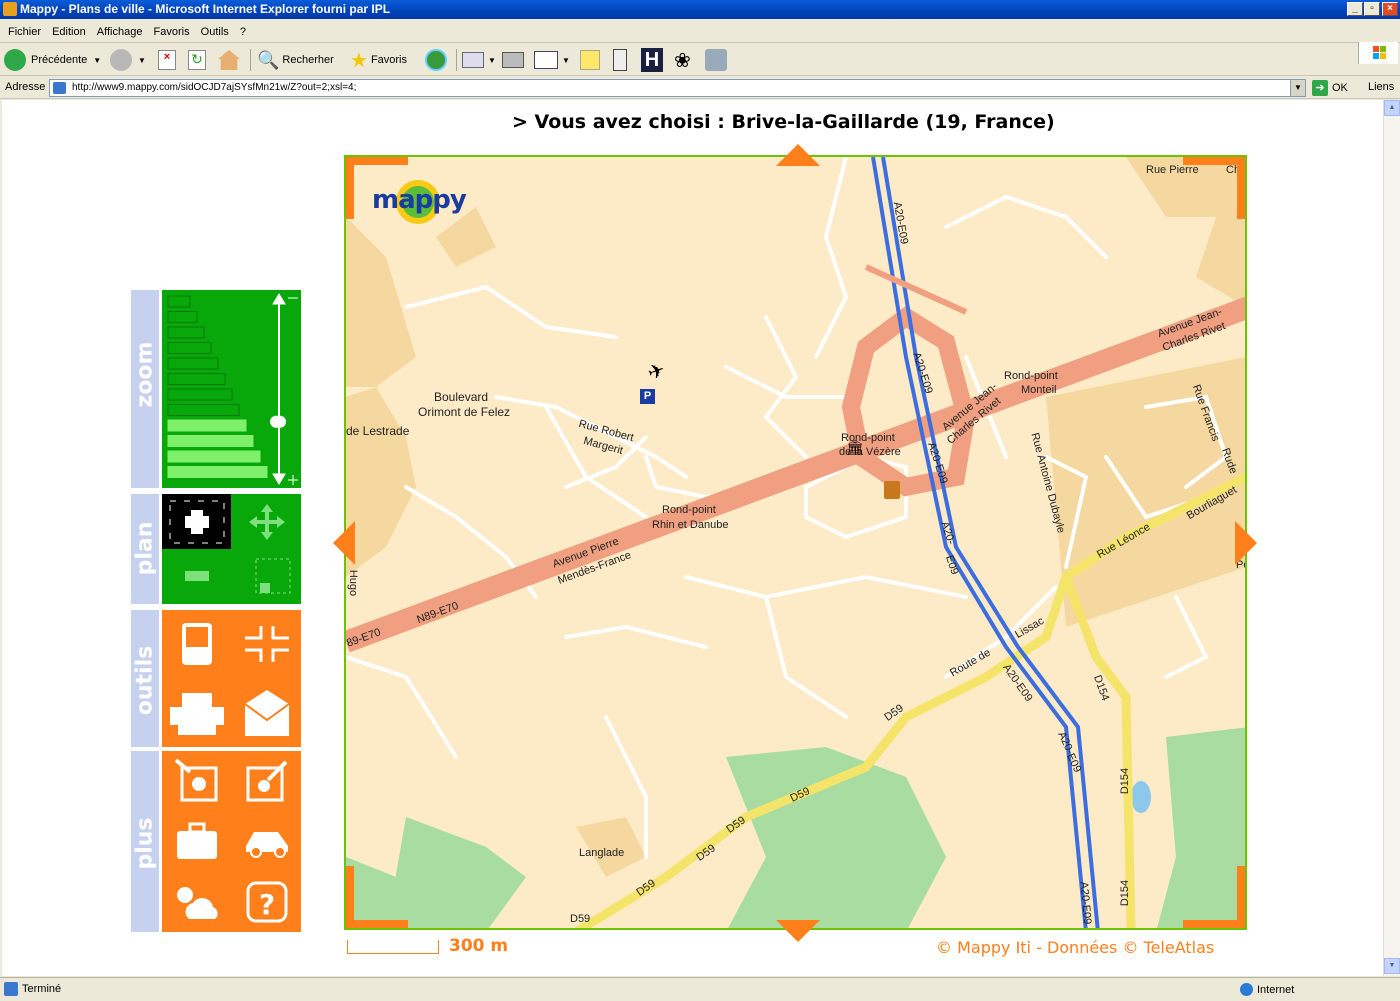 This screenshot has width=1400, height=1001. What do you see at coordinates (344, 543) in the screenshot?
I see `pan-west-arrow` at bounding box center [344, 543].